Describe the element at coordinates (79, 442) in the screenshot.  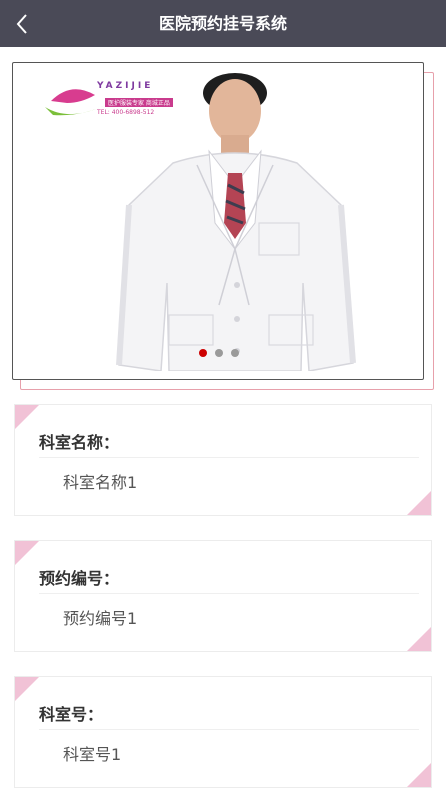
I see `field-label: 科室名称：` at that location.